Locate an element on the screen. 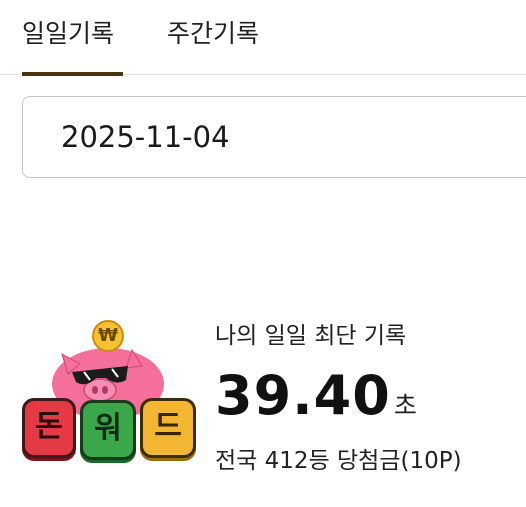  donword-logo: ₩ 돈 워 드 is located at coordinates (110, 391).